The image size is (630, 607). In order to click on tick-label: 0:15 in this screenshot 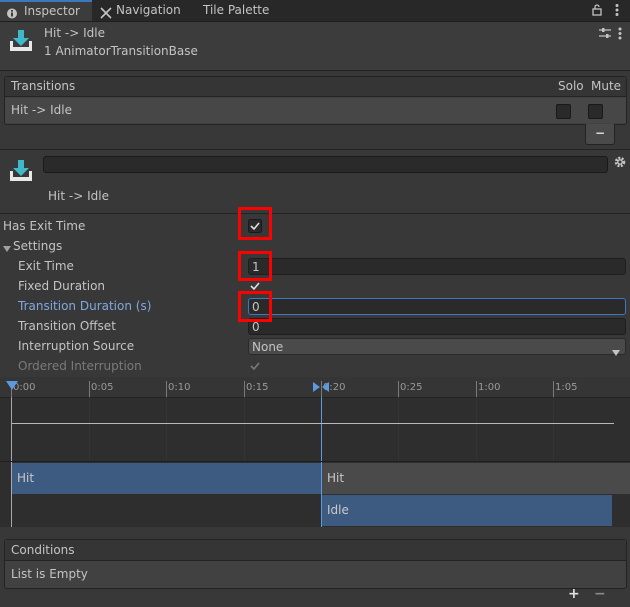, I will do `click(257, 387)`.